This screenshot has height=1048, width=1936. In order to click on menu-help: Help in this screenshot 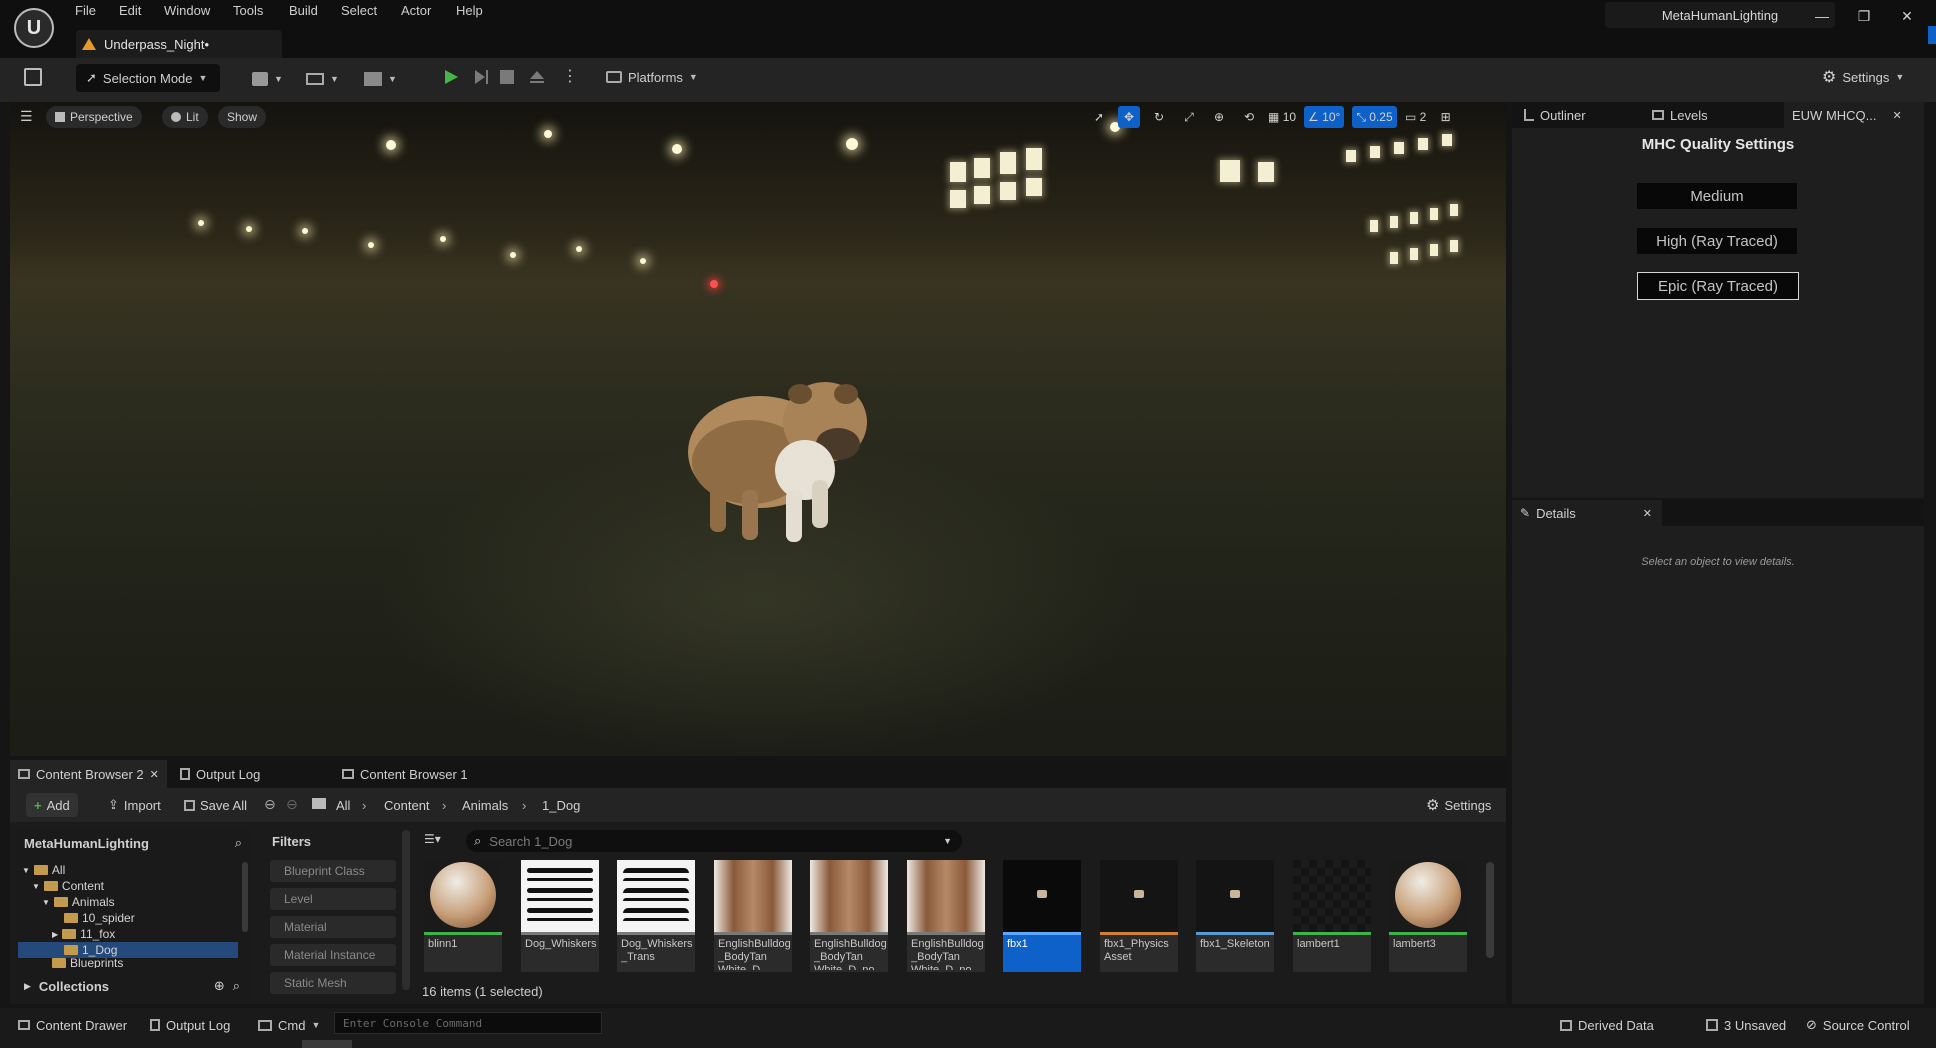, I will do `click(469, 10)`.